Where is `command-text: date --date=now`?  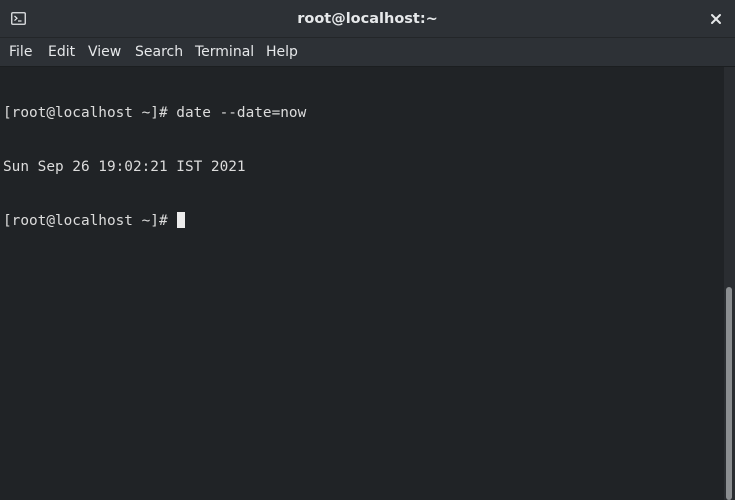
command-text: date --date=now is located at coordinates (241, 113).